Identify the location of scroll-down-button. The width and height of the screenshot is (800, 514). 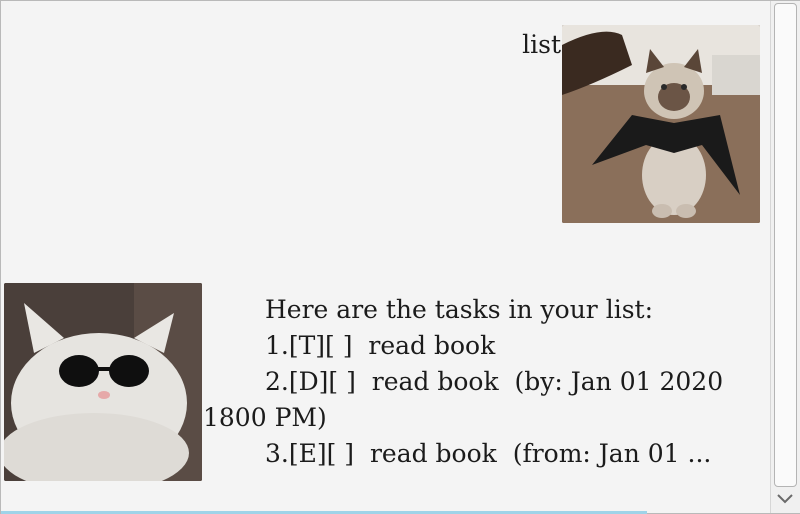
(785, 498).